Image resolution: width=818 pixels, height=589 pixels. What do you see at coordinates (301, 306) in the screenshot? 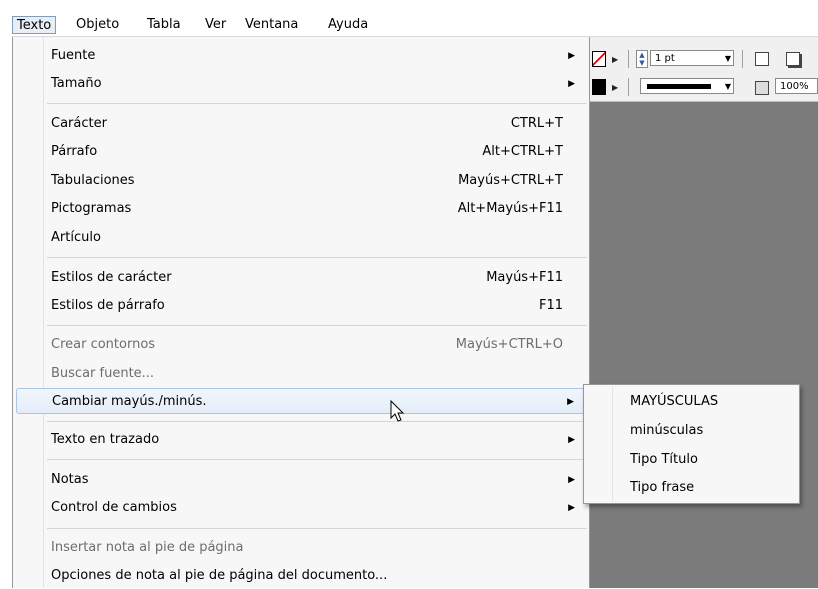
I see `menu-item-estilos-parrafo: Estilos de párrafo F11` at bounding box center [301, 306].